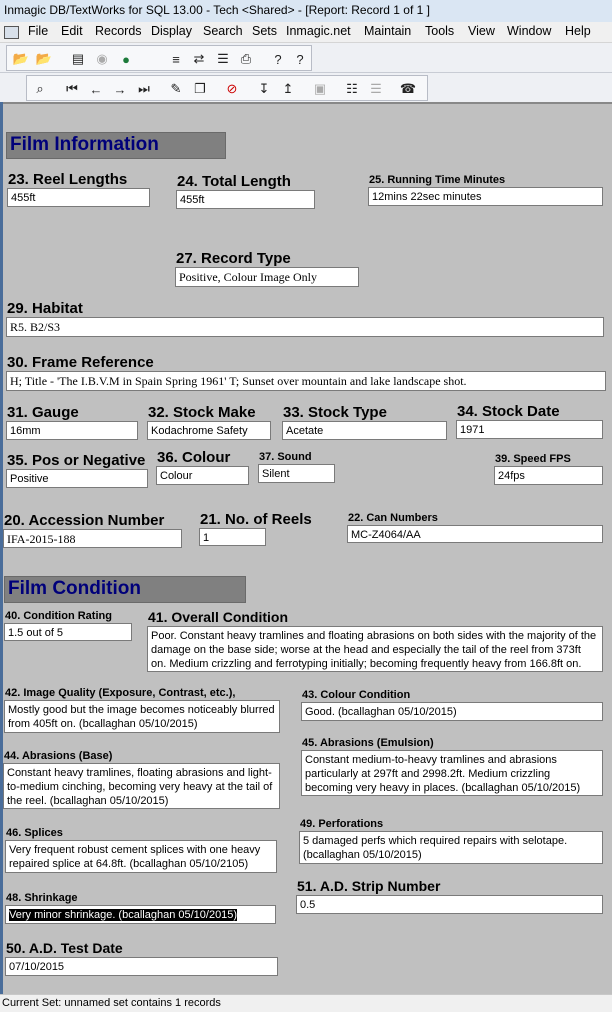  What do you see at coordinates (393, 518) in the screenshot?
I see `can-numbers-label: 22. Can Numbers` at bounding box center [393, 518].